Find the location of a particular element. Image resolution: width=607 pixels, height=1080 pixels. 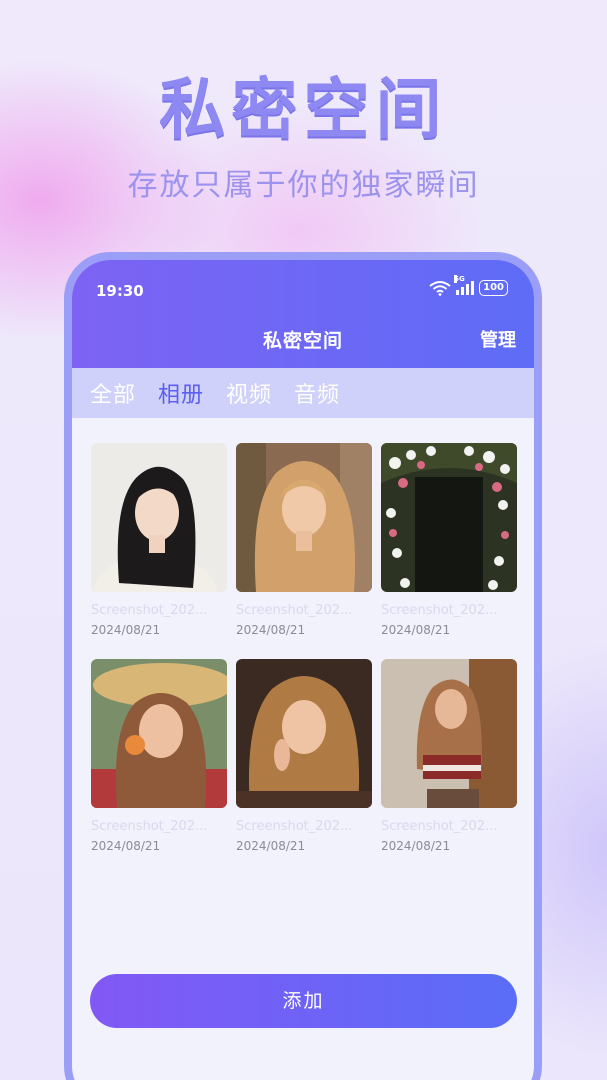

flower-arch-image is located at coordinates (449, 517).